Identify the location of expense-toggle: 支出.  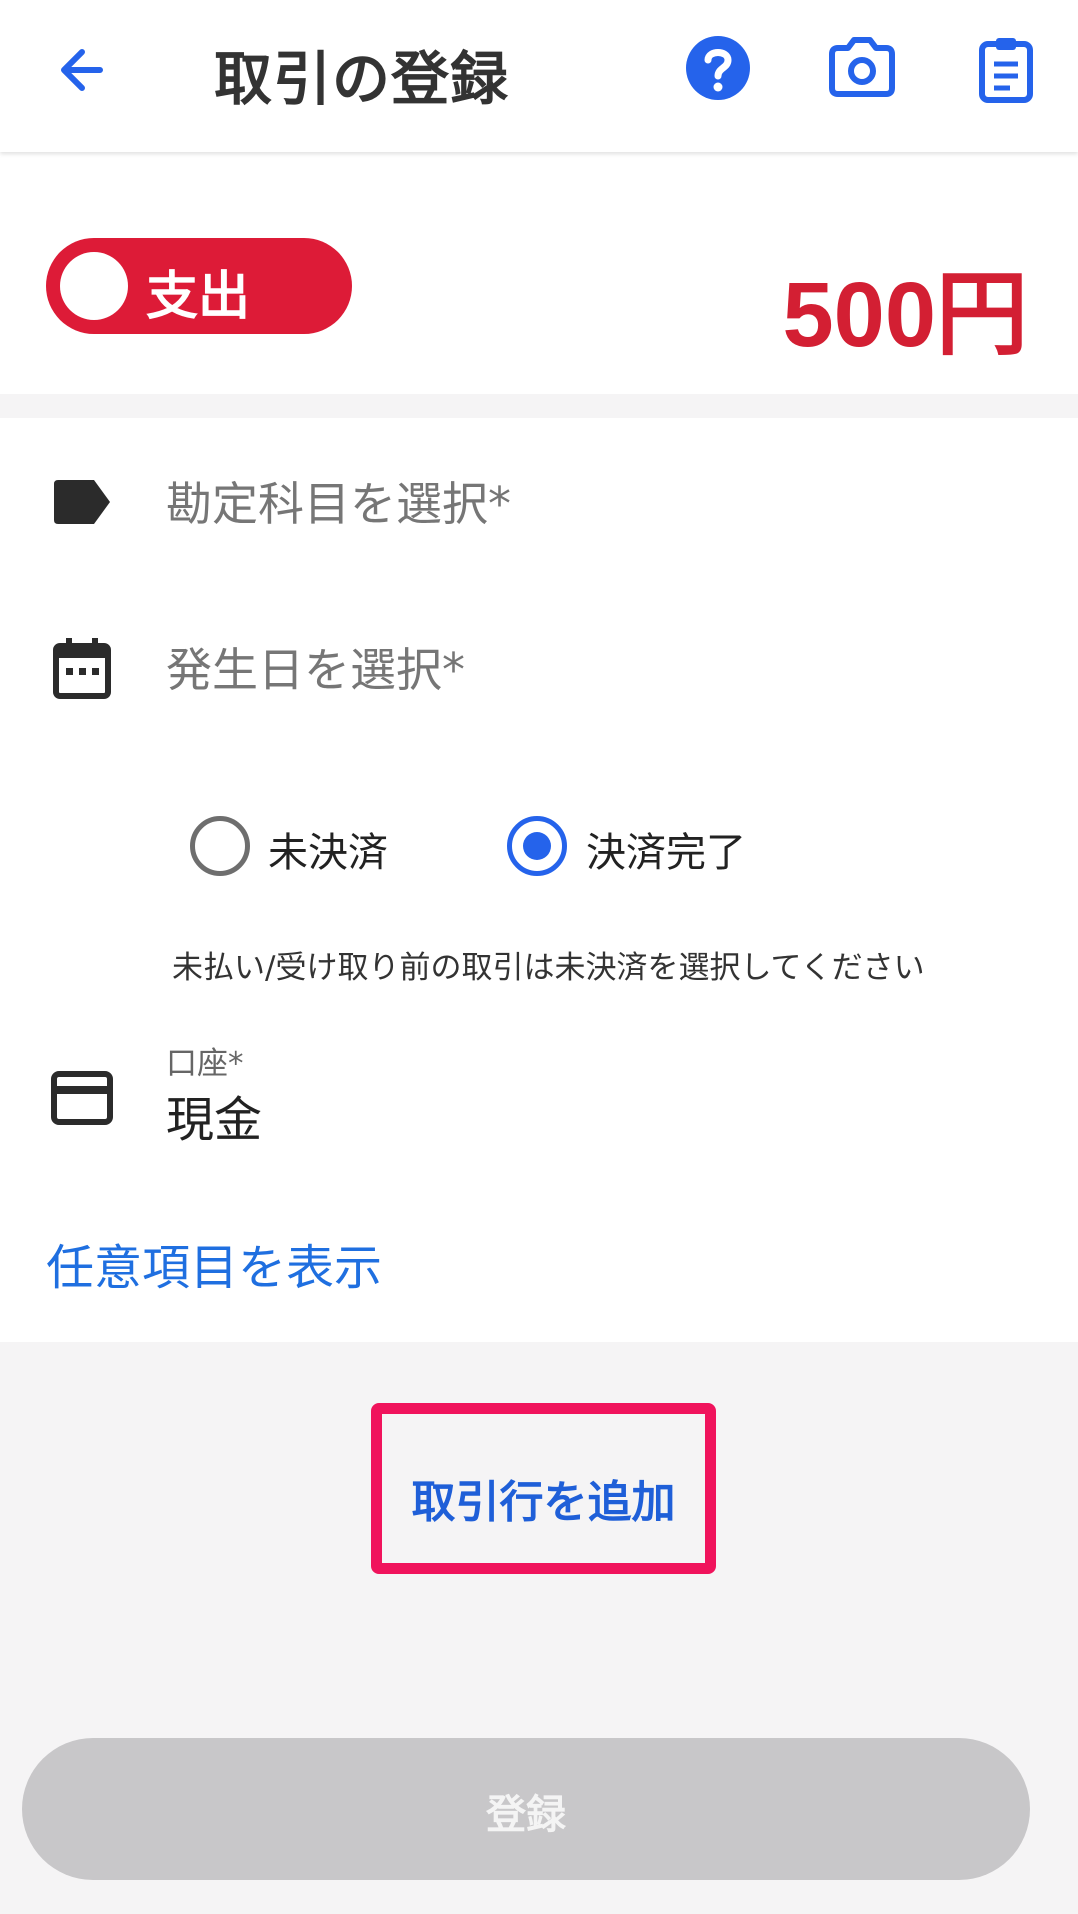
(199, 286).